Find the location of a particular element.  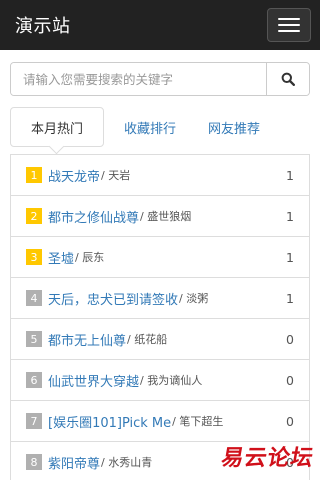

list-item: 7 [娱乐圈101]Pick Me / 笔下超生 0 is located at coordinates (160, 421).